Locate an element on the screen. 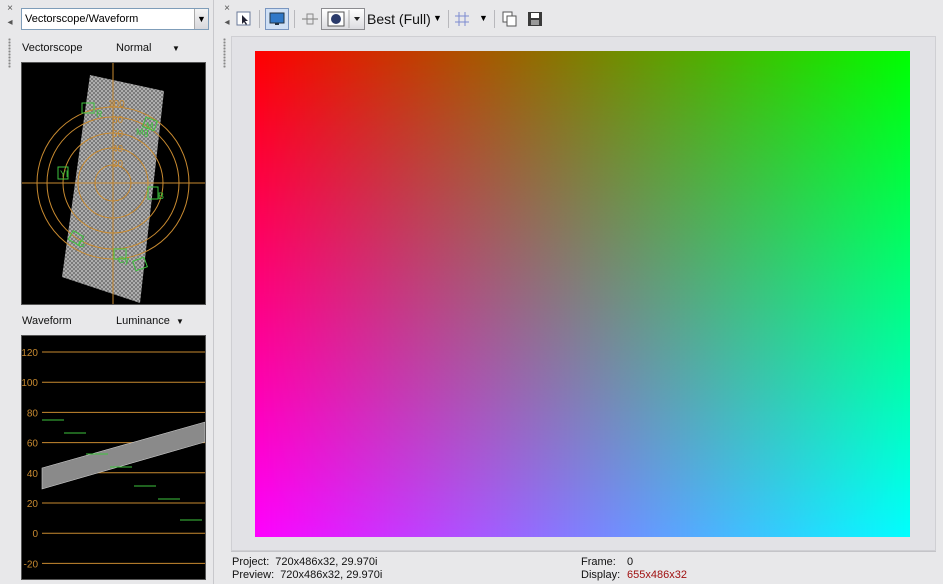  collapse-toolbar-icon: ◂ is located at coordinates (227, 23).